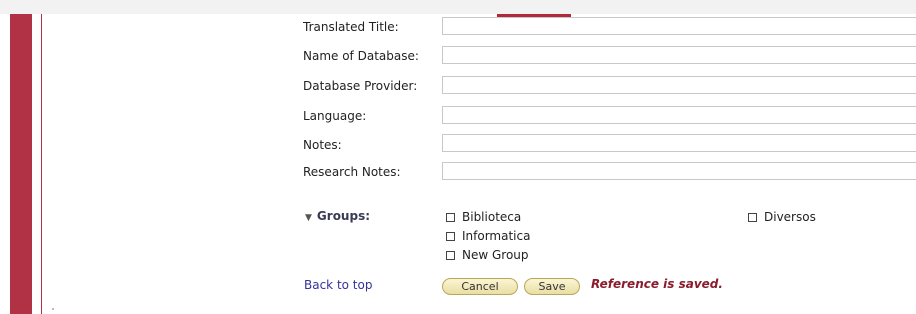 The image size is (916, 314). What do you see at coordinates (352, 172) in the screenshot?
I see `research-notes-label: Research Notes:` at bounding box center [352, 172].